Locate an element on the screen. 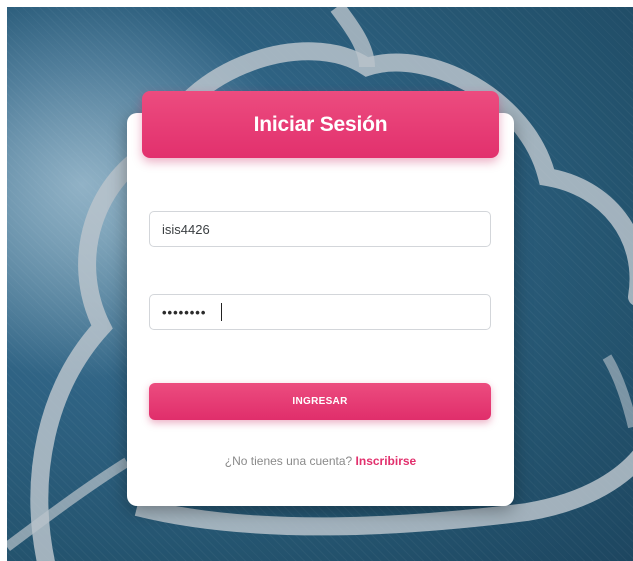 This screenshot has width=633, height=561. signup-prompt: ¿No tienes una cuenta? Inscribirse is located at coordinates (320, 461).